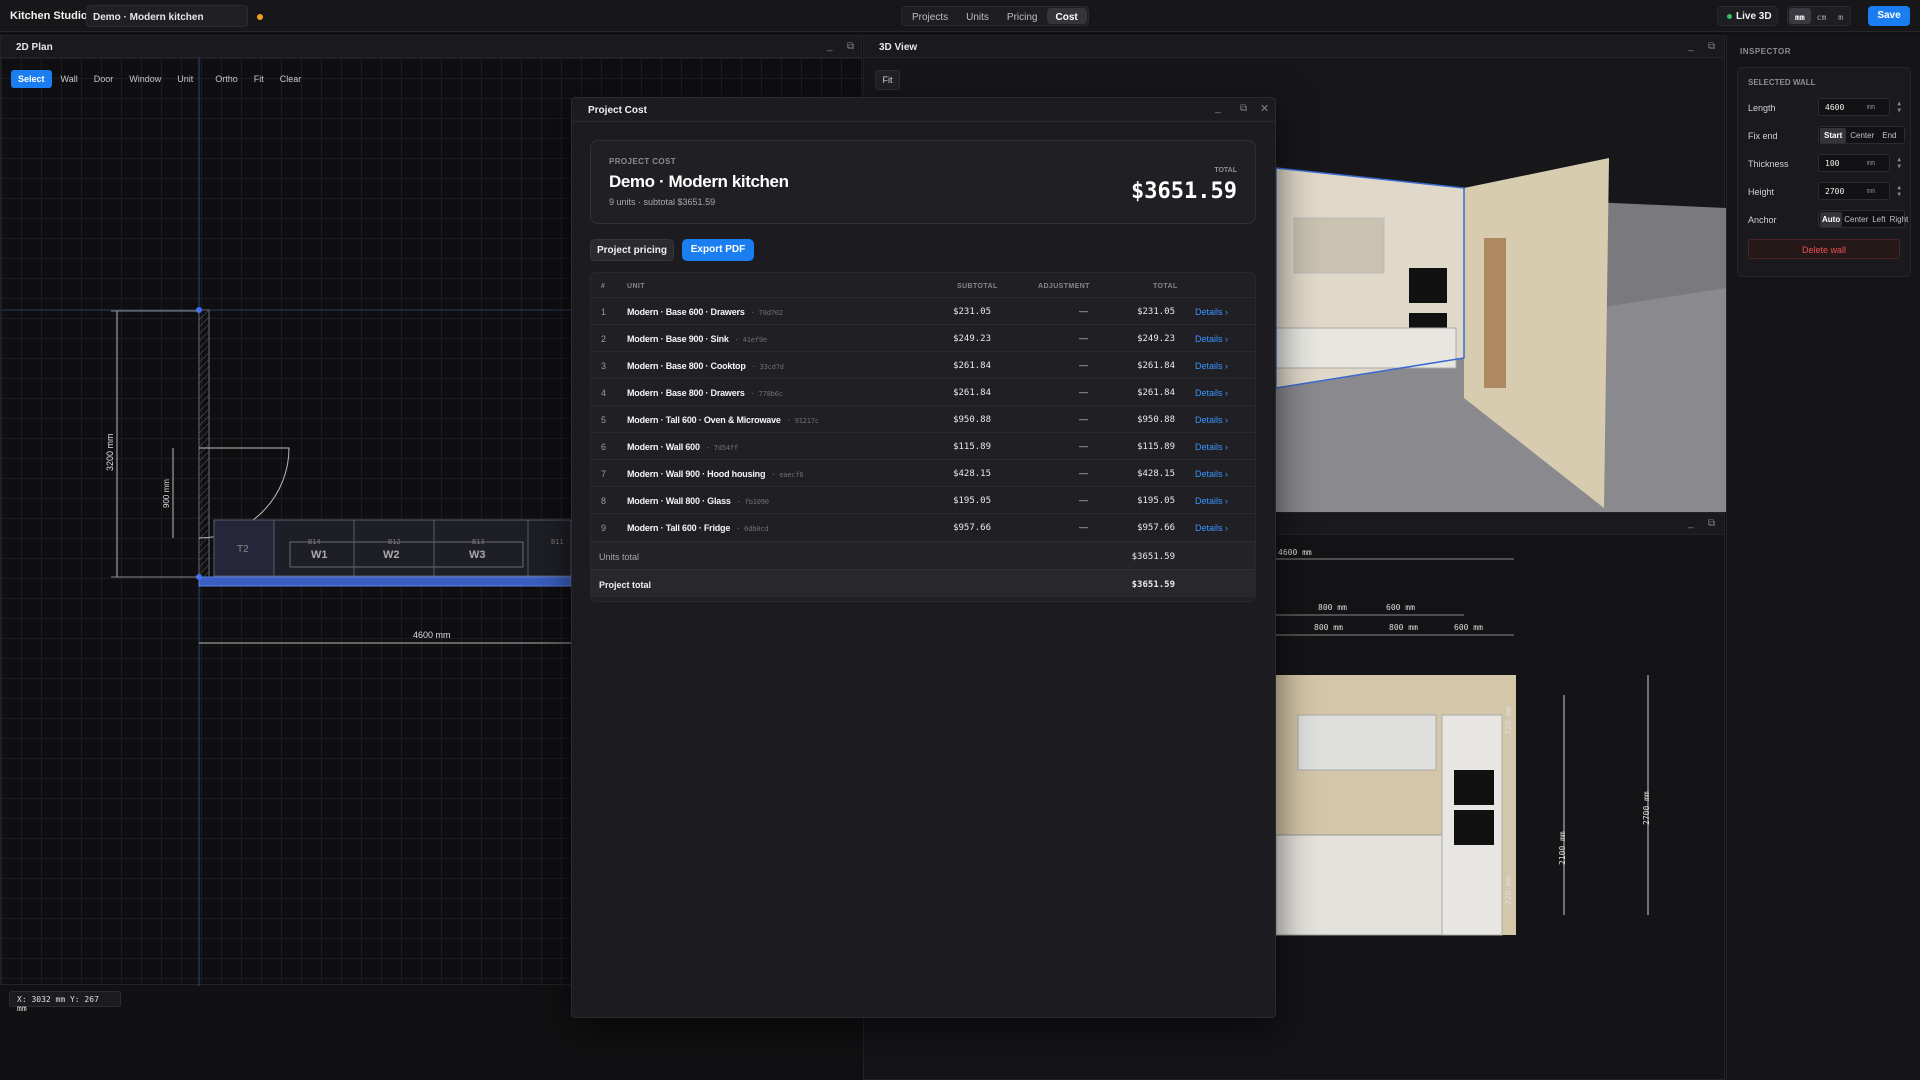  Describe the element at coordinates (1899, 107) in the screenshot. I see `length-spinner-icon: ▲ ▼` at that location.